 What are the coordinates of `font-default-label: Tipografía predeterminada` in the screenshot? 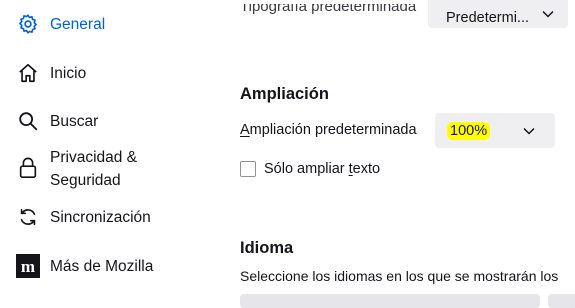 It's located at (328, 7).